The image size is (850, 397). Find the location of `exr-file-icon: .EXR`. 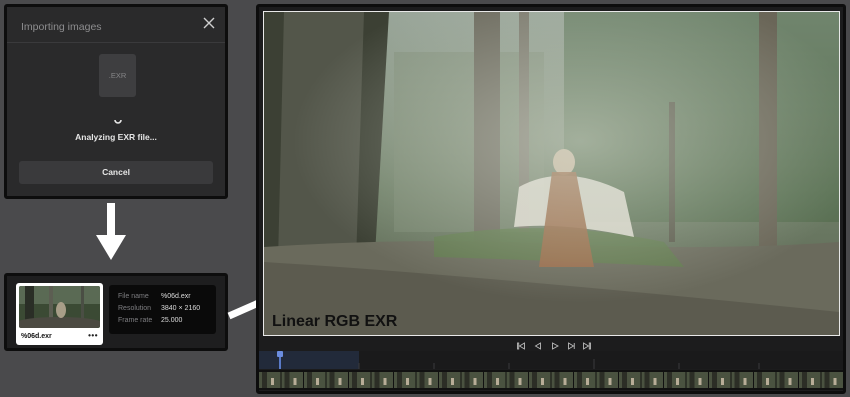

exr-file-icon: .EXR is located at coordinates (117, 75).